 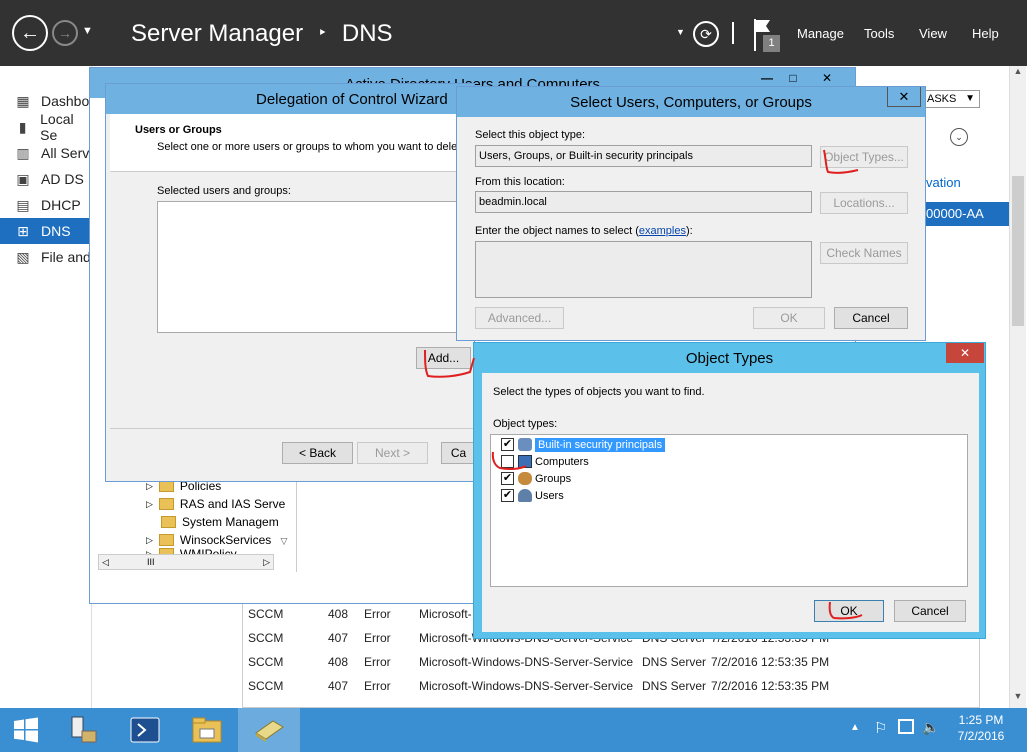 I want to click on folder-icon, so click(x=207, y=730).